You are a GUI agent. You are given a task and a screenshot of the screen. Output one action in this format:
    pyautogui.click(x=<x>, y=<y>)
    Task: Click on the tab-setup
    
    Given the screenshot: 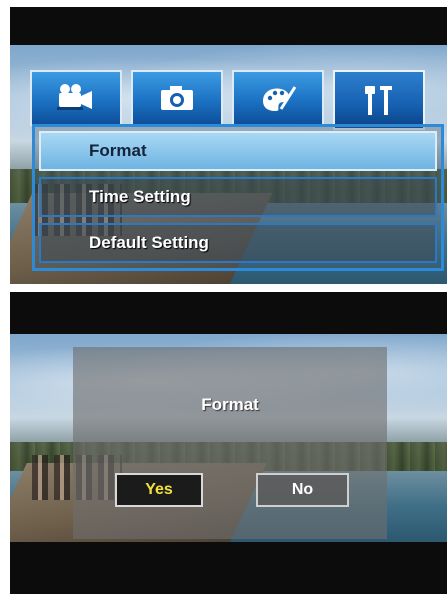 What is the action you would take?
    pyautogui.click(x=379, y=100)
    